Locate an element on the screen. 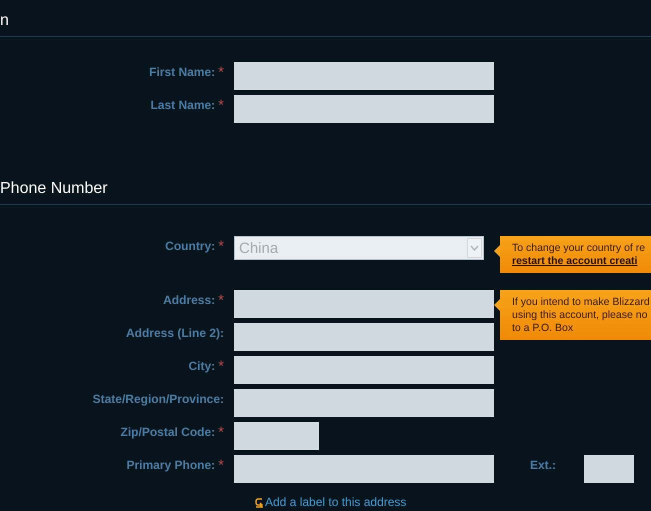  field-label: State/Region/Province: is located at coordinates (158, 399).